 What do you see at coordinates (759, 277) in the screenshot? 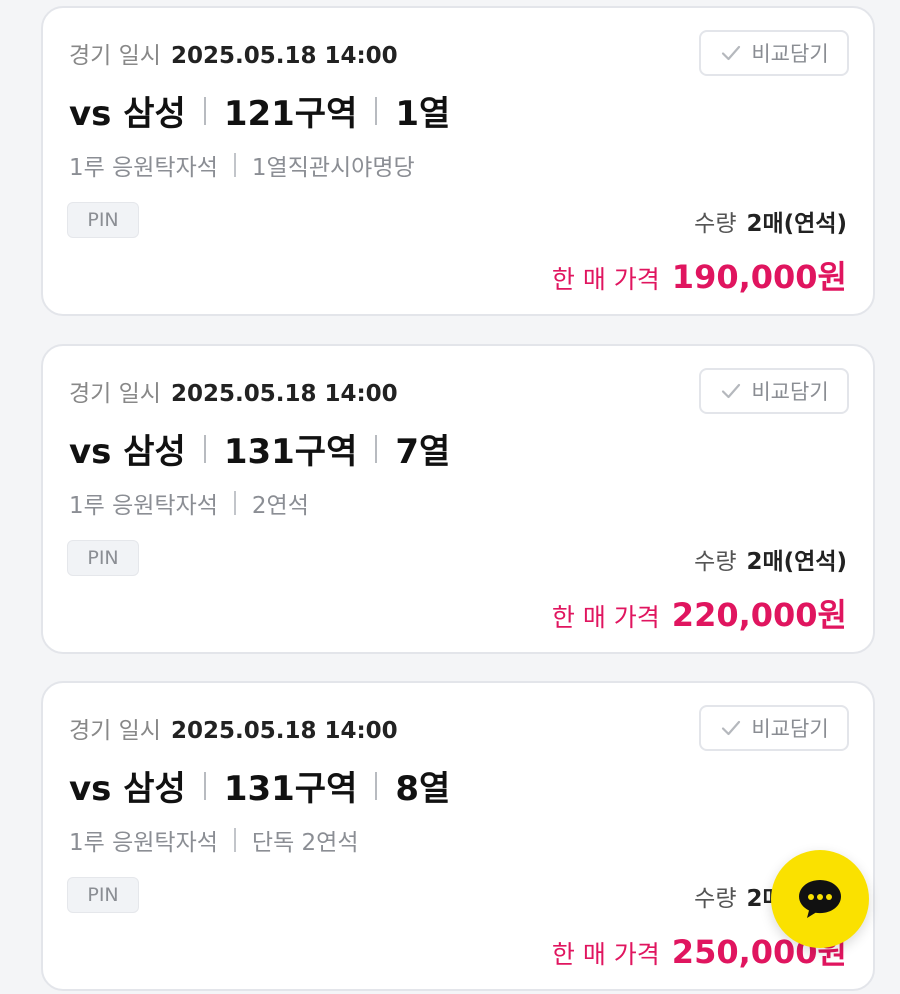
I see `unit-price-value: 190,000원` at bounding box center [759, 277].